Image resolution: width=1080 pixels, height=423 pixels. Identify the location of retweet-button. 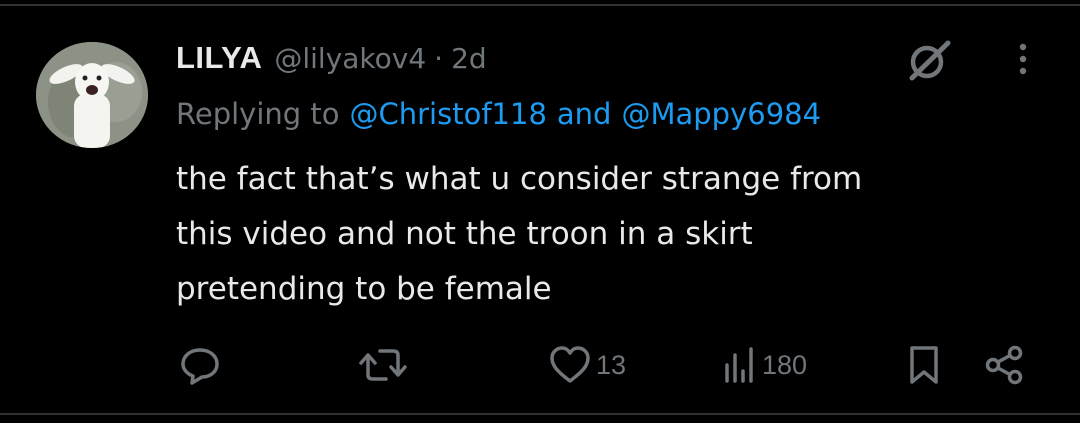
(383, 365).